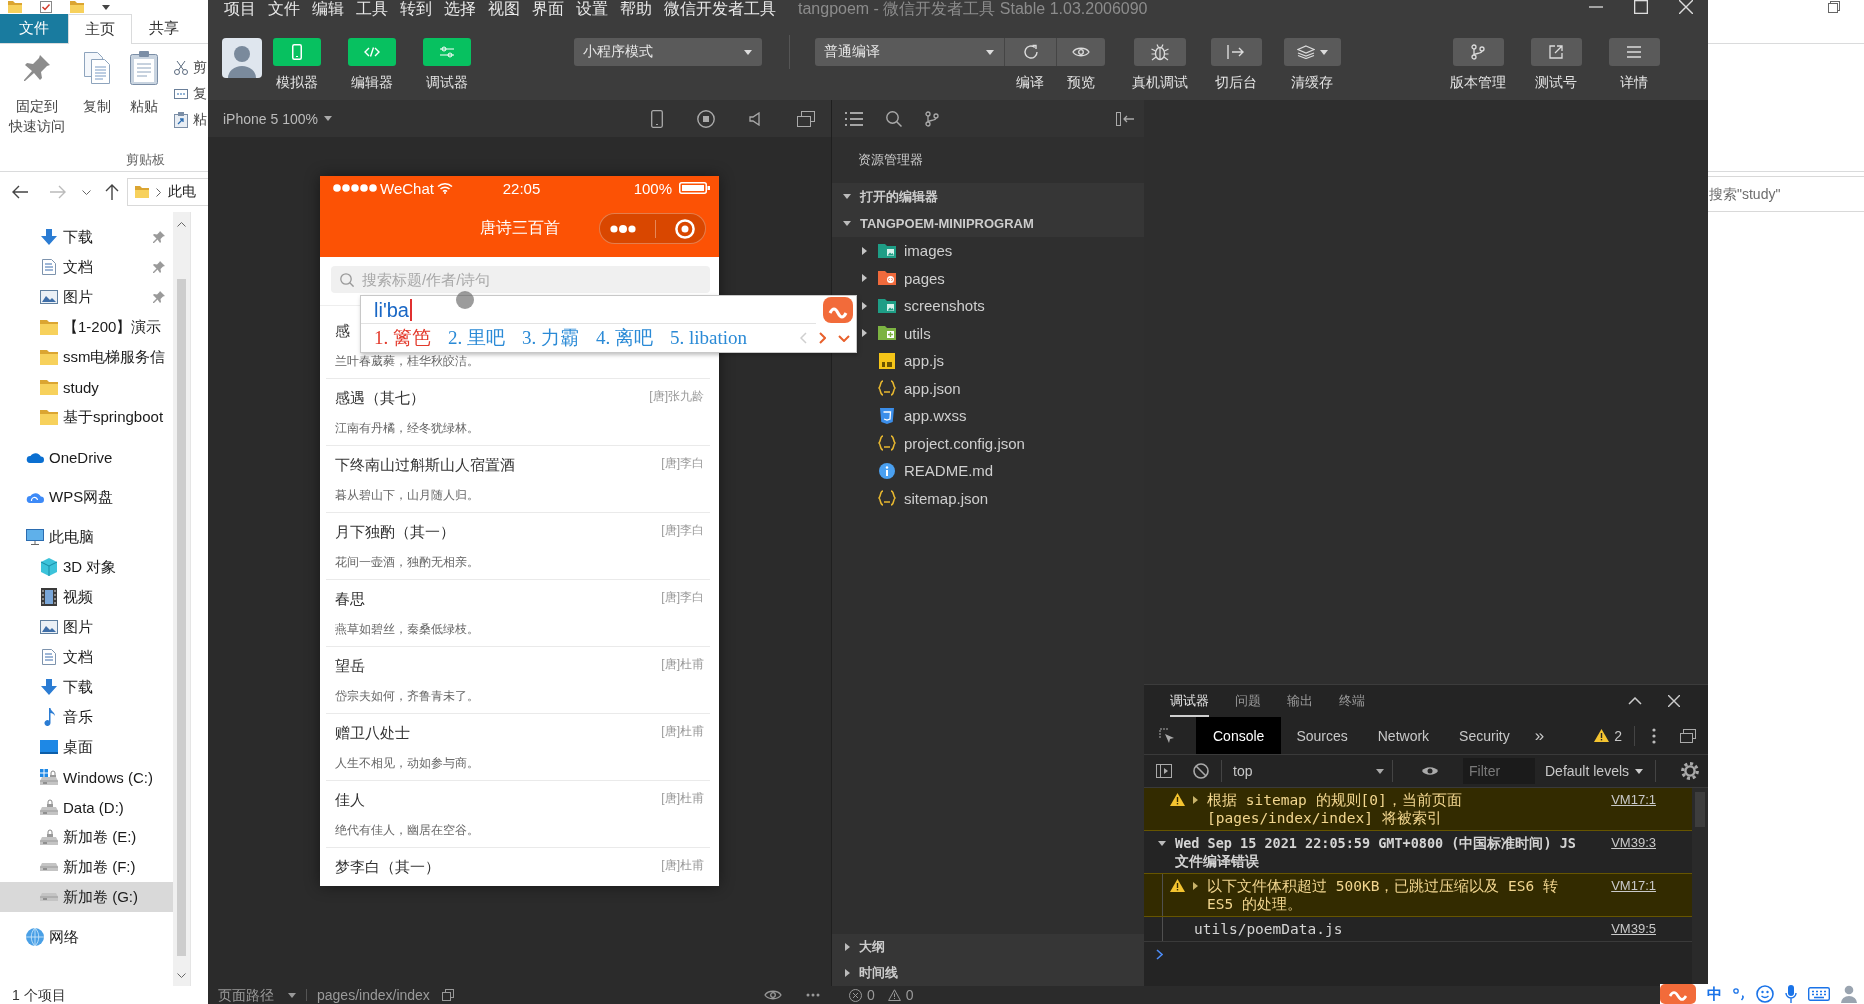 Image resolution: width=1864 pixels, height=1004 pixels. What do you see at coordinates (1164, 771) in the screenshot?
I see `sidebar-toggle-icon` at bounding box center [1164, 771].